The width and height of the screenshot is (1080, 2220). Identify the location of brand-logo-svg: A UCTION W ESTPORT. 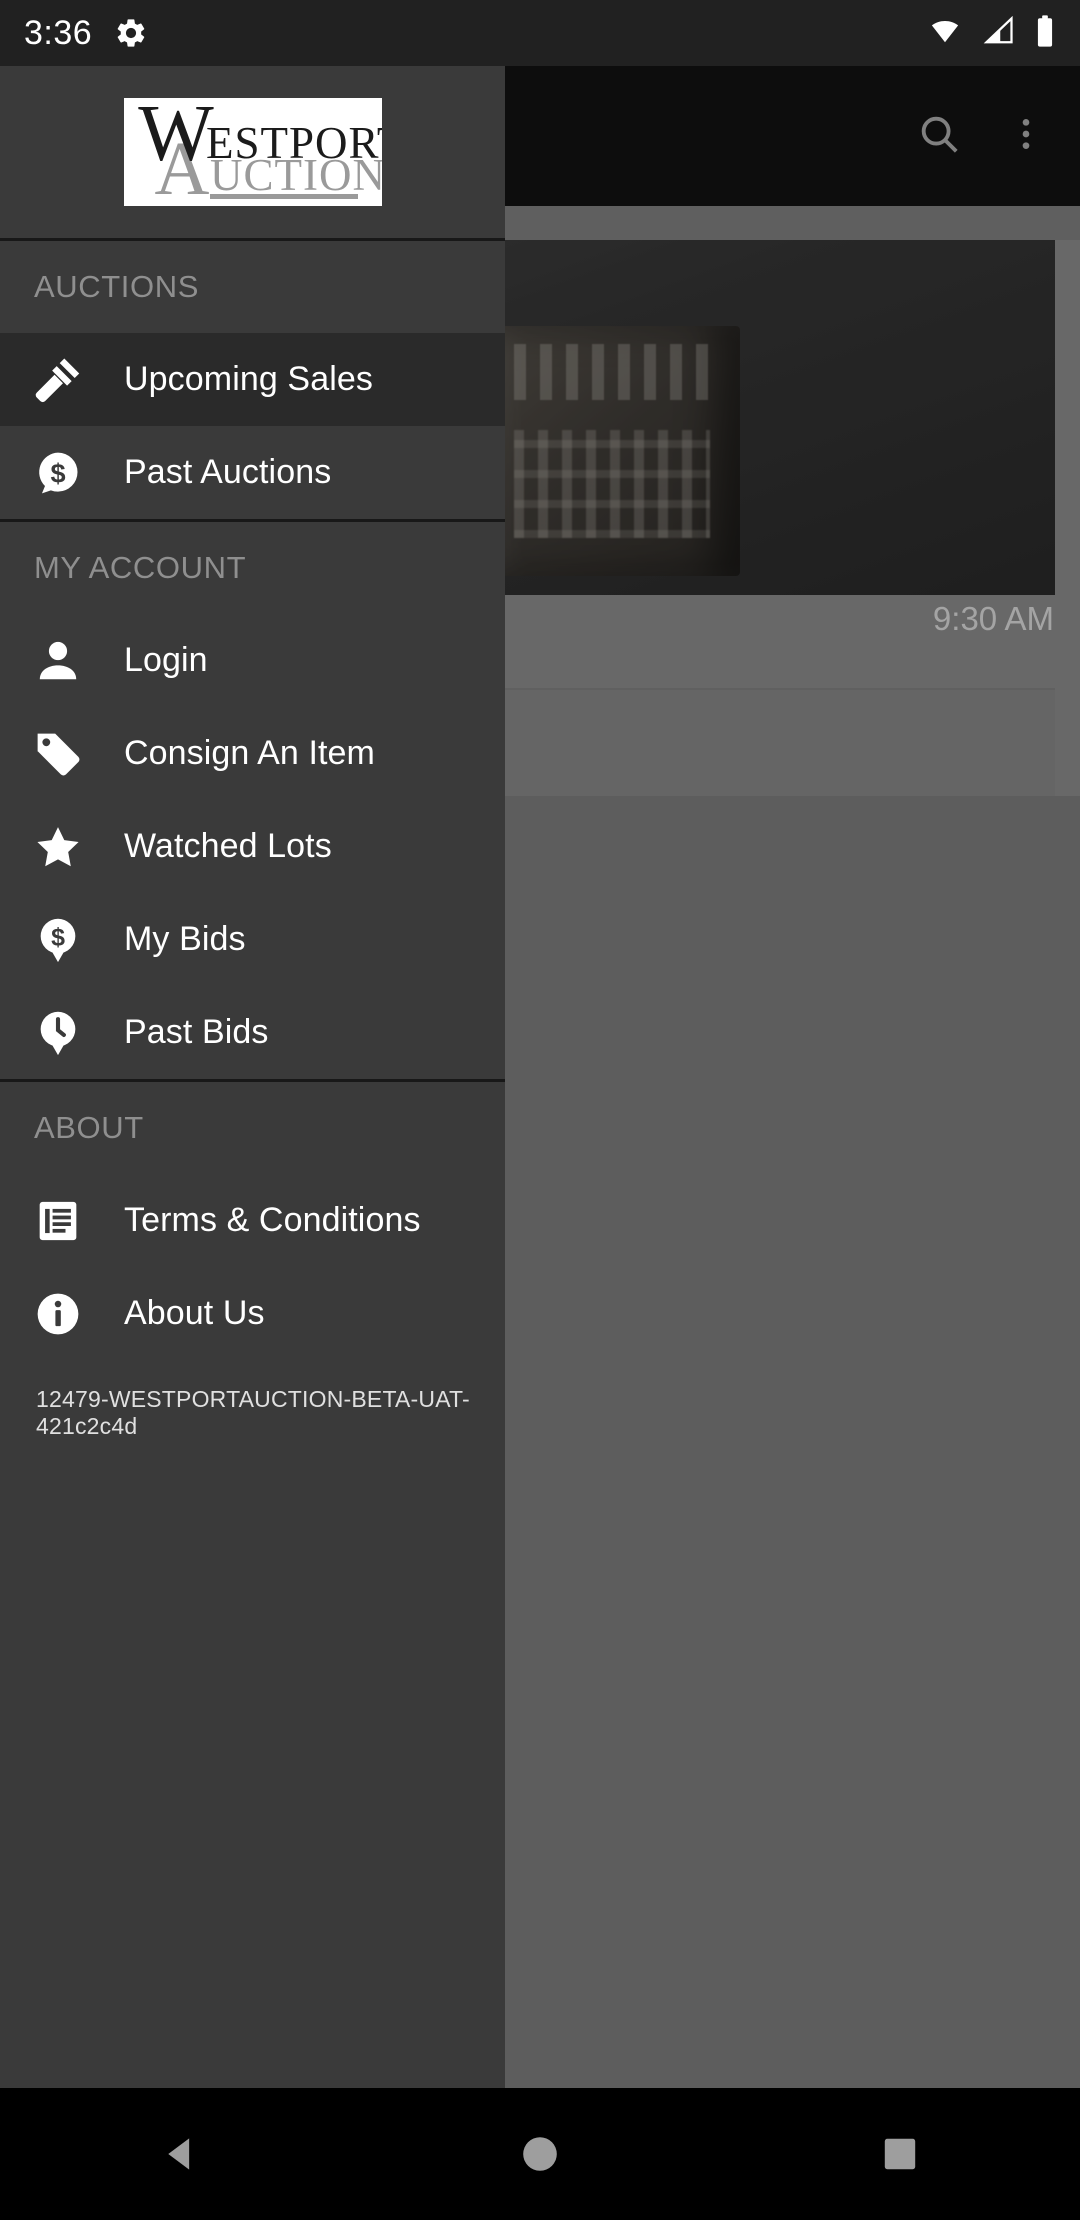
(252, 152).